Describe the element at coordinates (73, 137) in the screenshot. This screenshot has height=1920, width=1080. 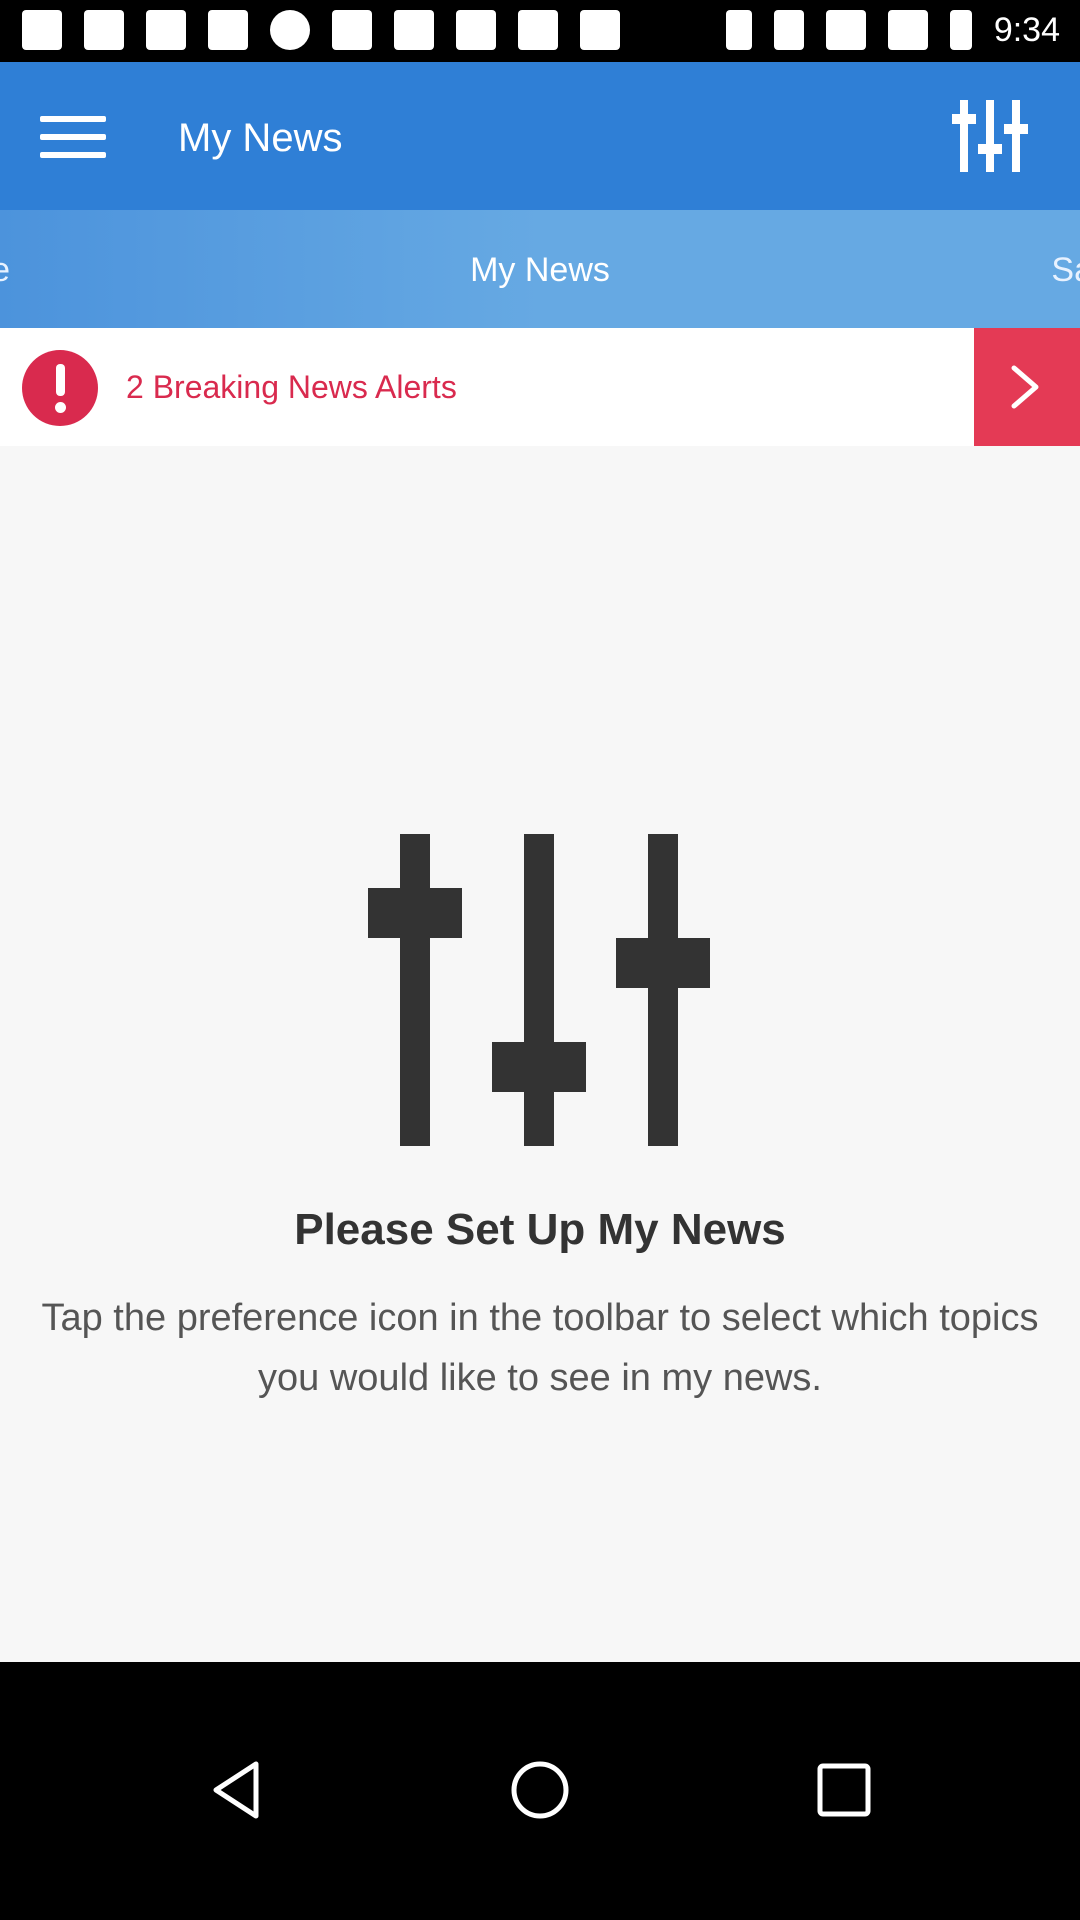
I see `hamburger-menu-icon` at that location.